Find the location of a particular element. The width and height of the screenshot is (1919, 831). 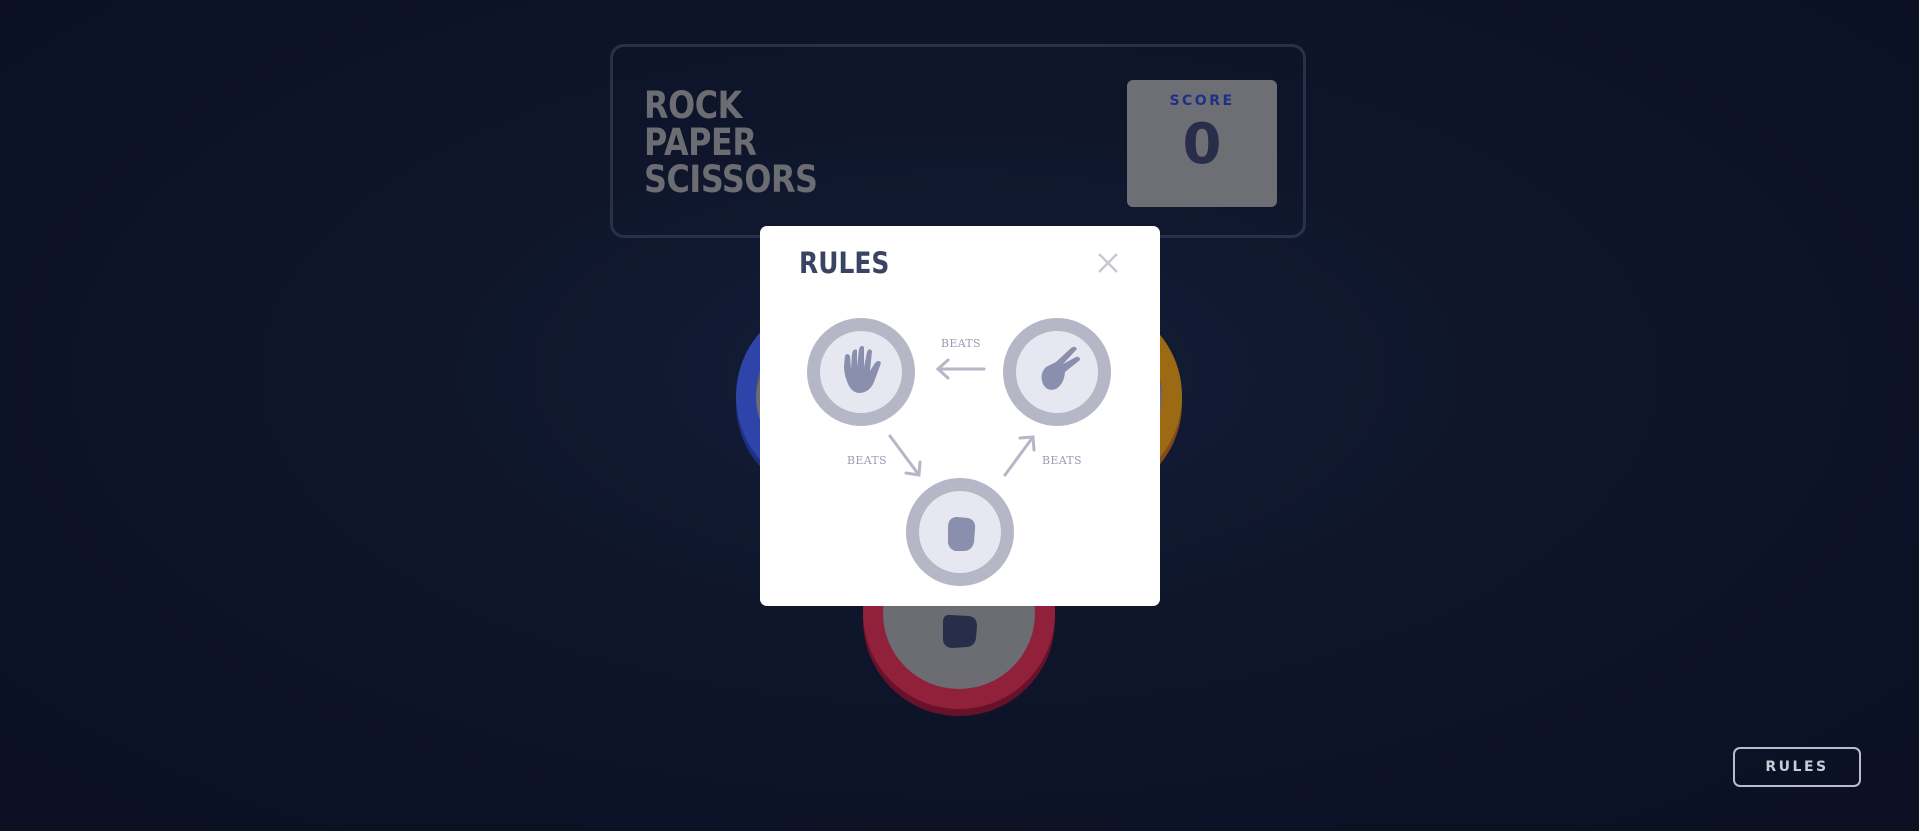

beats-label-right: BEATS is located at coordinates (1062, 460).